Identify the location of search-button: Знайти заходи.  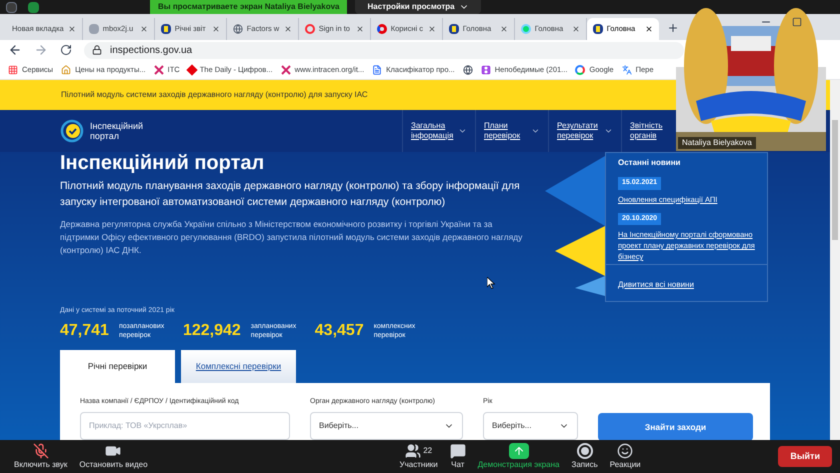
(675, 426).